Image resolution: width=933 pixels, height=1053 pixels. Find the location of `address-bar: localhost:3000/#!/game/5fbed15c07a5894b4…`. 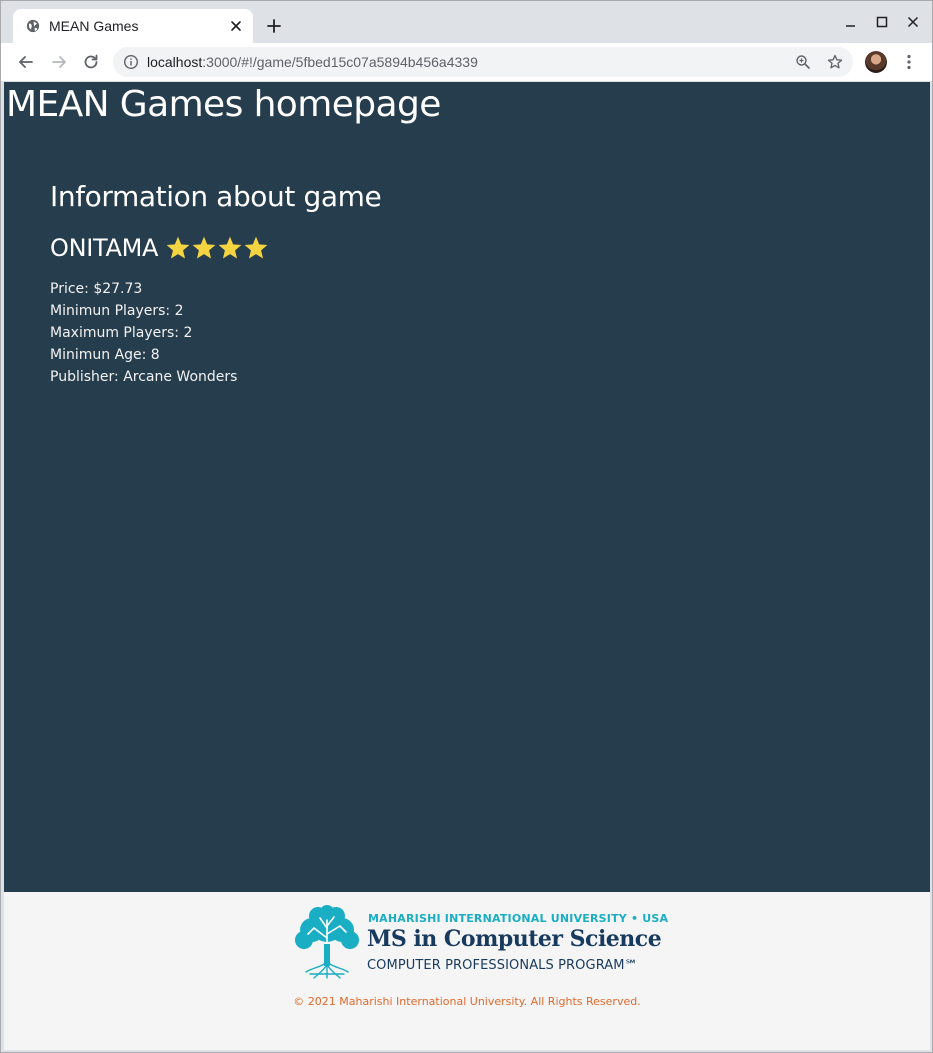

address-bar: localhost:3000/#!/game/5fbed15c07a5894b4… is located at coordinates (483, 62).